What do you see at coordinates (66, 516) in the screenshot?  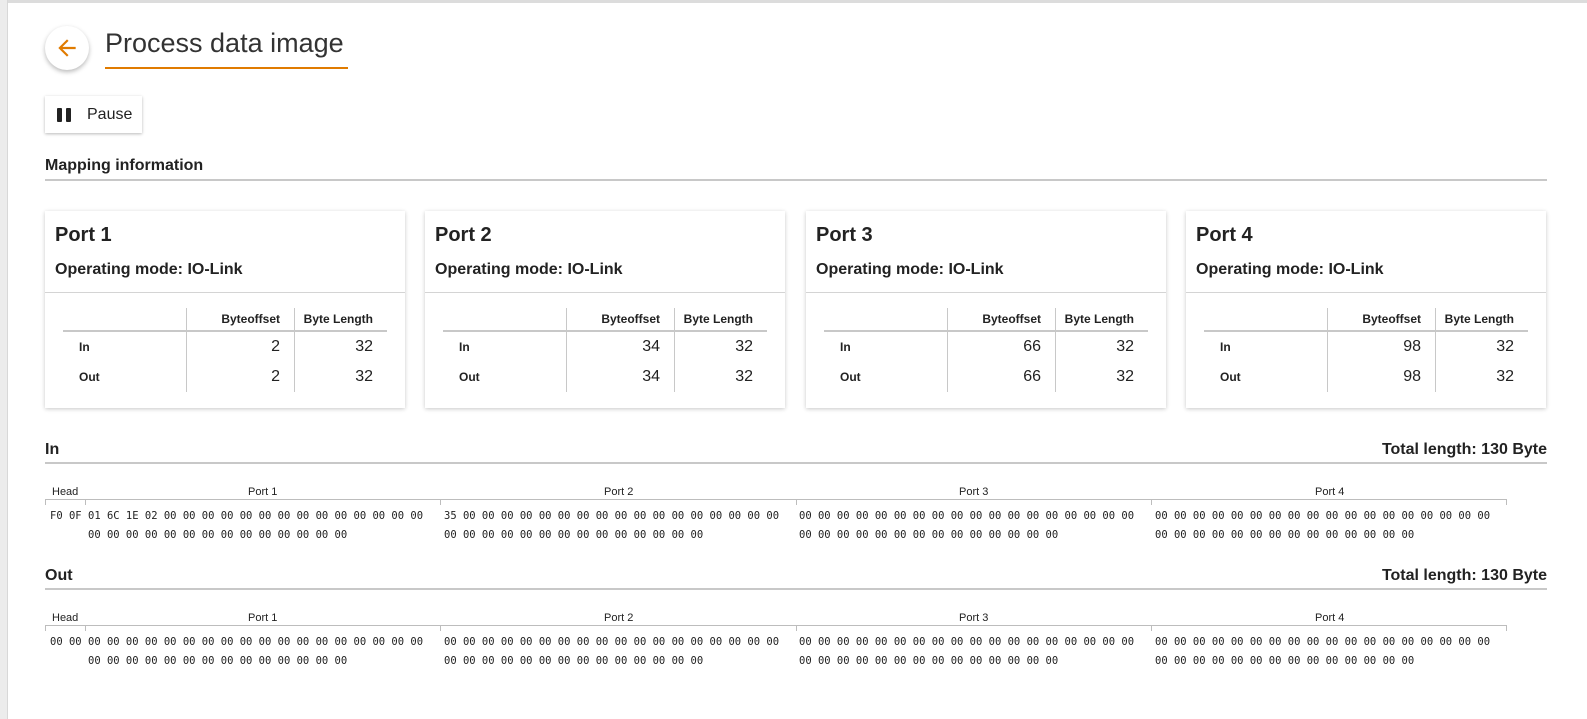 I see `in-head-bytes: F0 0F` at bounding box center [66, 516].